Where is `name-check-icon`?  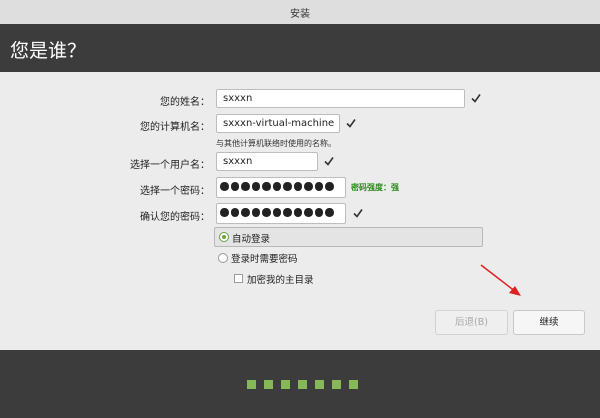 name-check-icon is located at coordinates (476, 98).